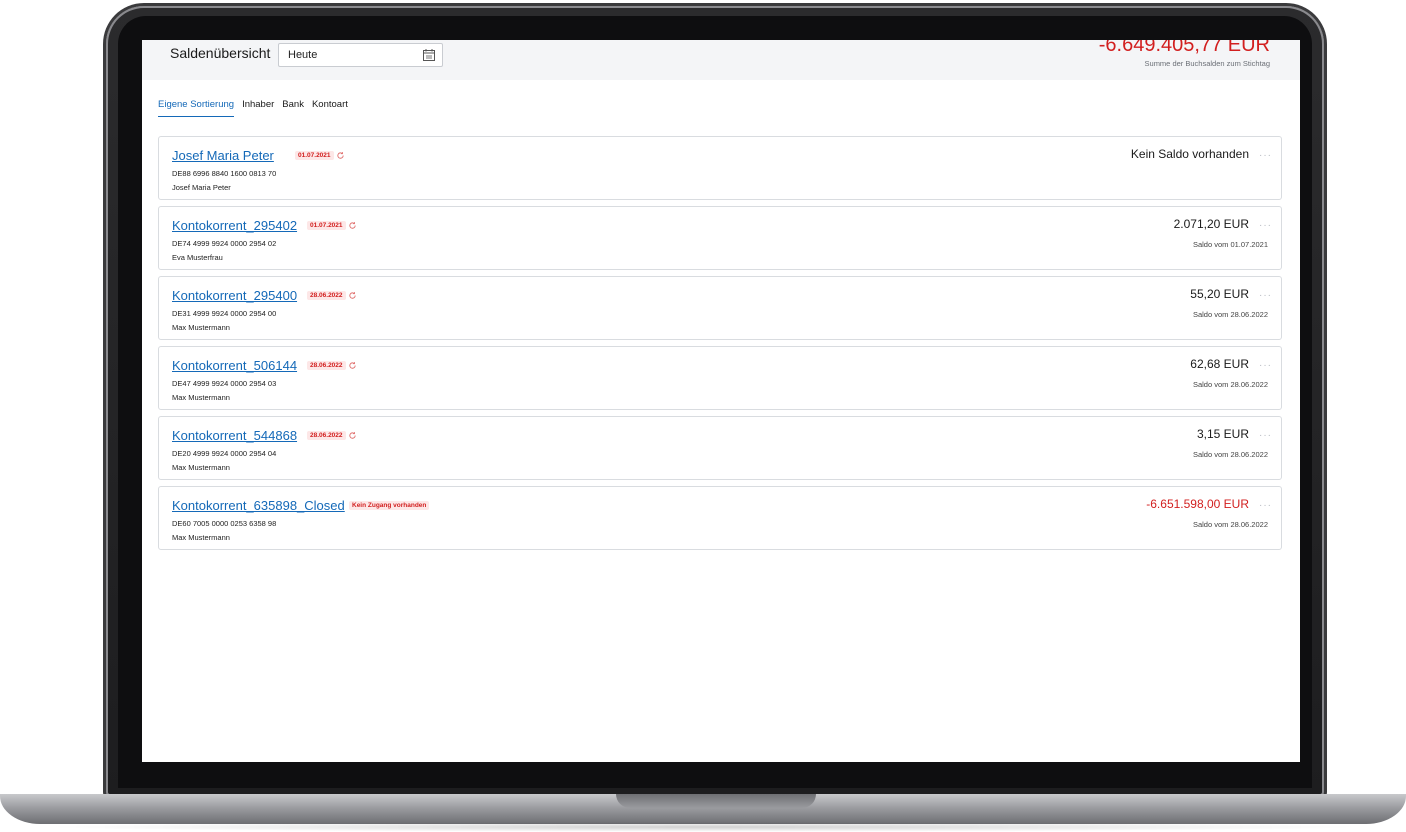 The image size is (1406, 832). What do you see at coordinates (234, 435) in the screenshot?
I see `account-name-link: Kontokorrent_544868` at bounding box center [234, 435].